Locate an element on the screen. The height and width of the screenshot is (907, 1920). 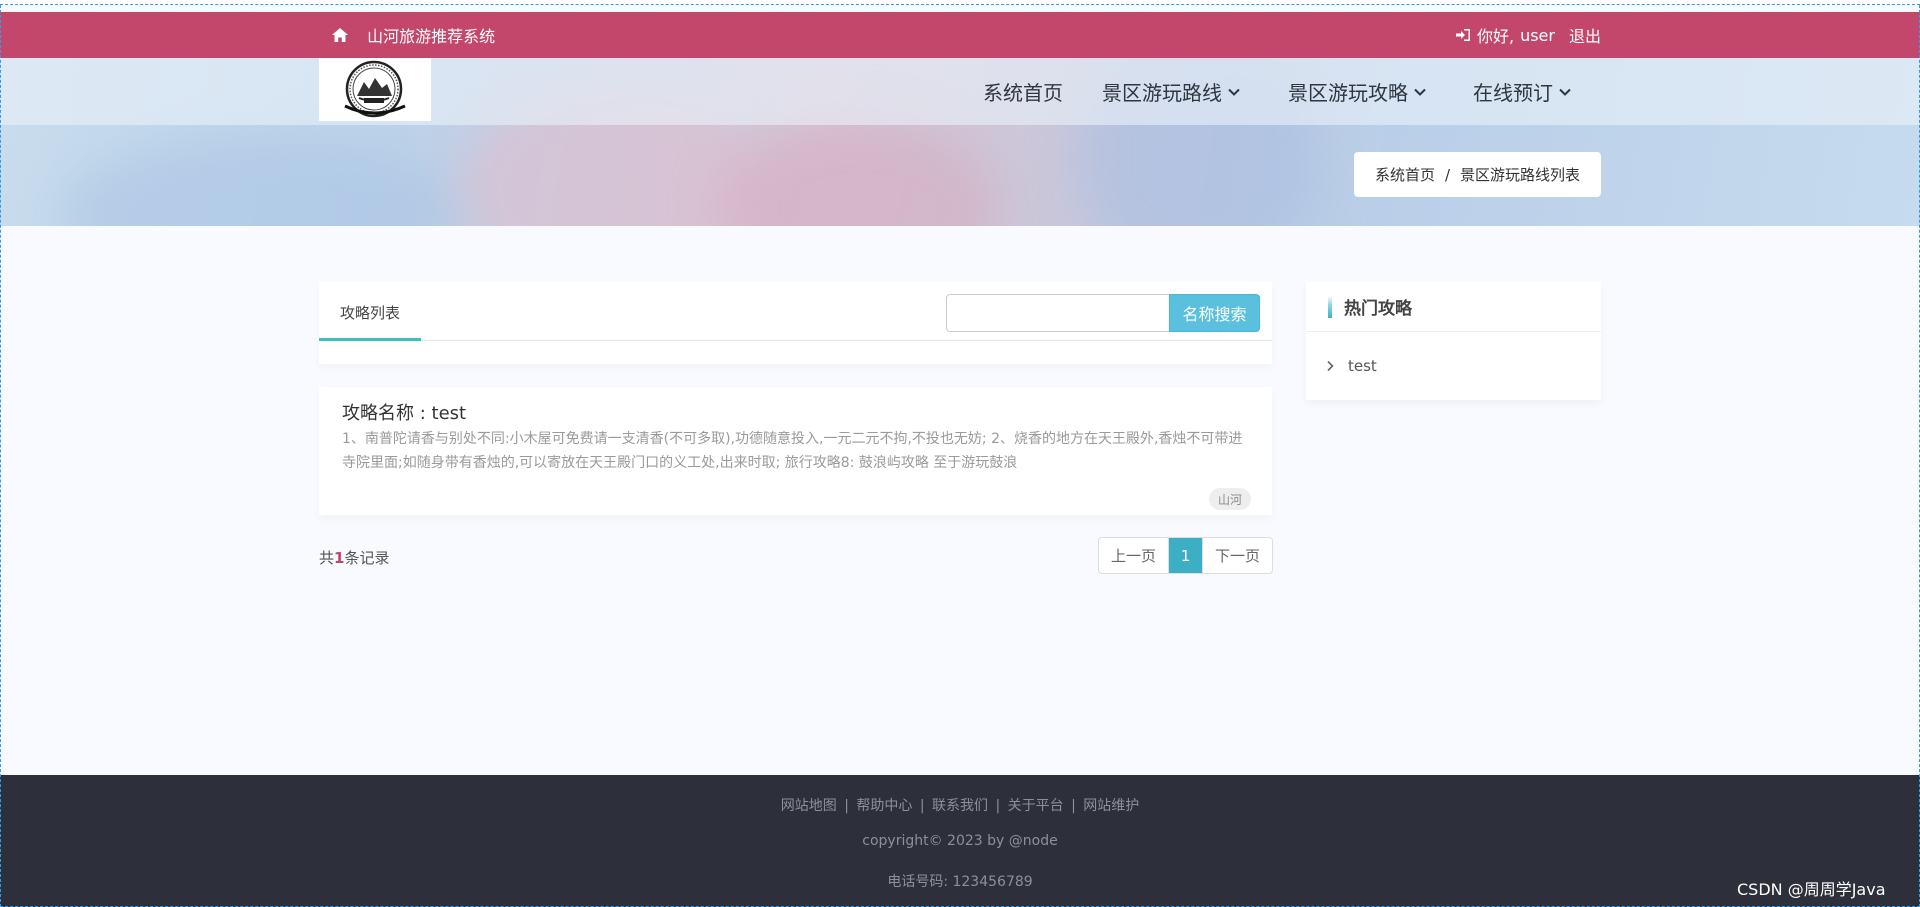
home-icon is located at coordinates (340, 35).